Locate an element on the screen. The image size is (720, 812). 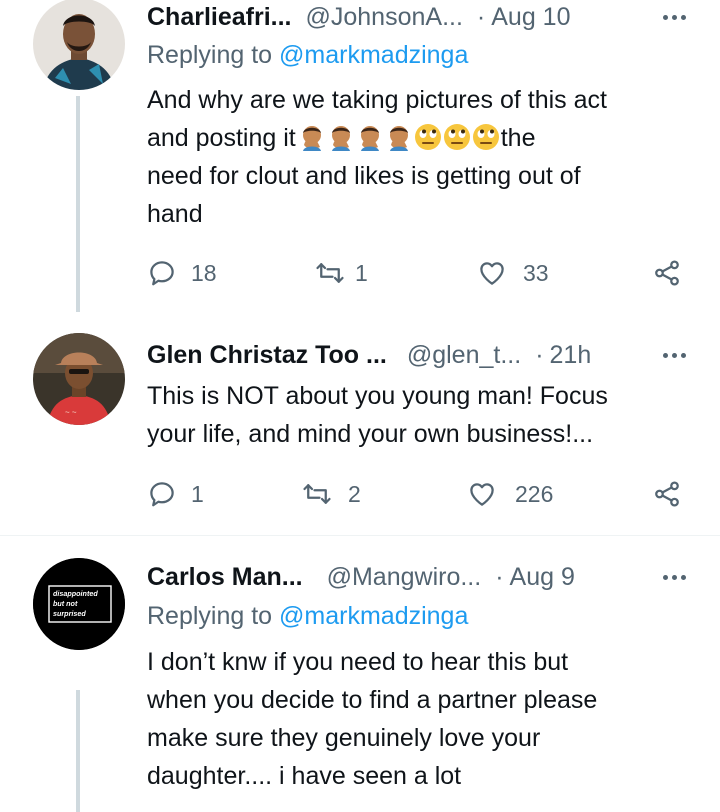
text-line: when you decide to find a partner please is located at coordinates (372, 700).